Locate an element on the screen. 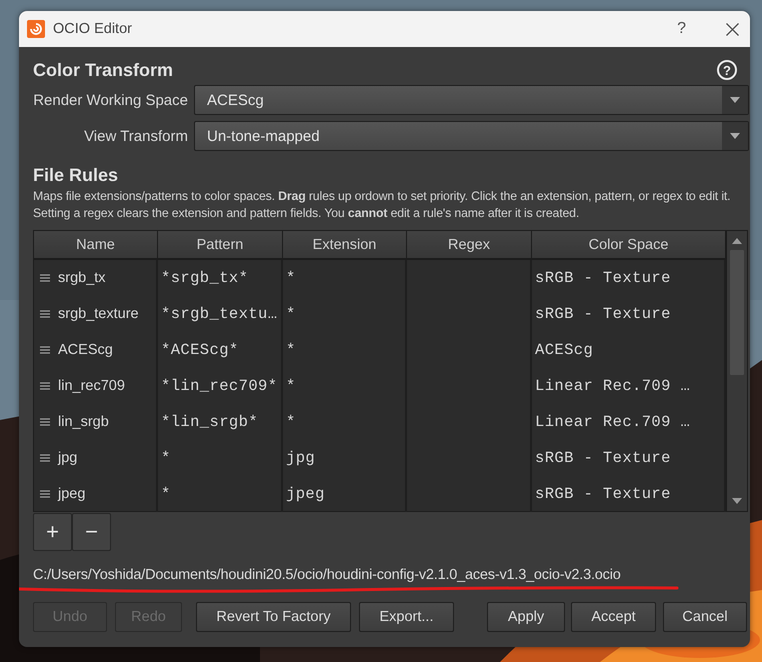  table-cell: *lin_srgb* is located at coordinates (220, 422).